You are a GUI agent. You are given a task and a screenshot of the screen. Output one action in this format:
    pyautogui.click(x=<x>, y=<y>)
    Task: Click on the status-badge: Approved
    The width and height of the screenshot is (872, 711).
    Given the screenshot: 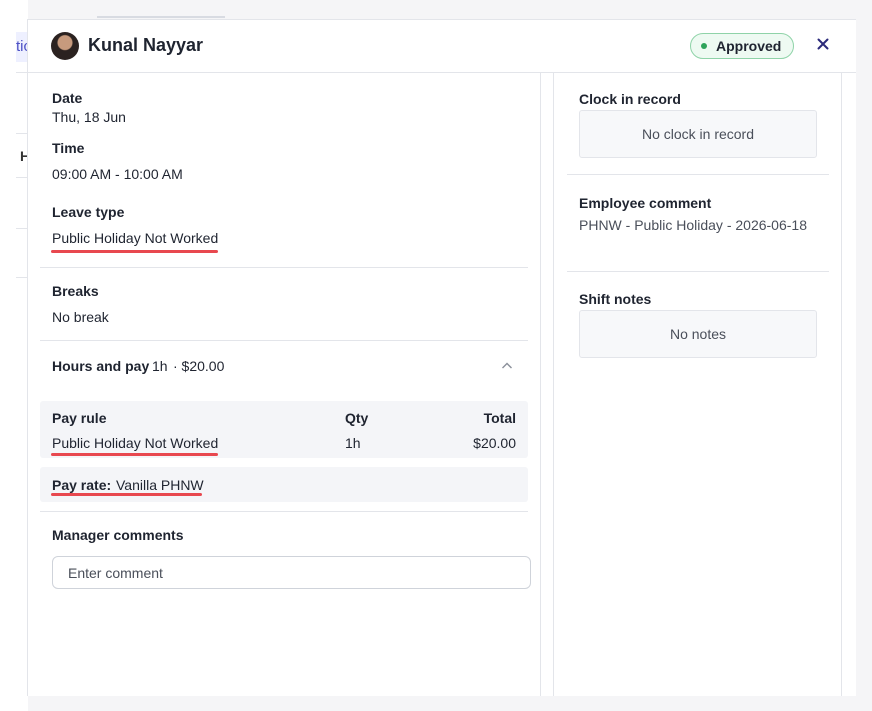 What is the action you would take?
    pyautogui.click(x=742, y=46)
    